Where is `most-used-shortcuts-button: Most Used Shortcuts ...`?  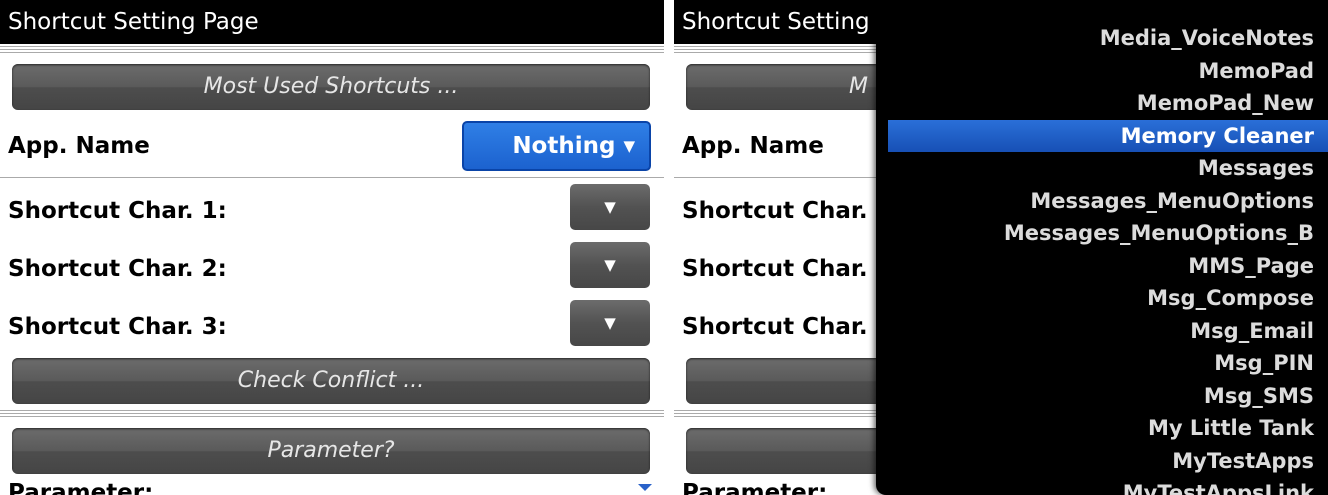
most-used-shortcuts-button: Most Used Shortcuts ... is located at coordinates (331, 87).